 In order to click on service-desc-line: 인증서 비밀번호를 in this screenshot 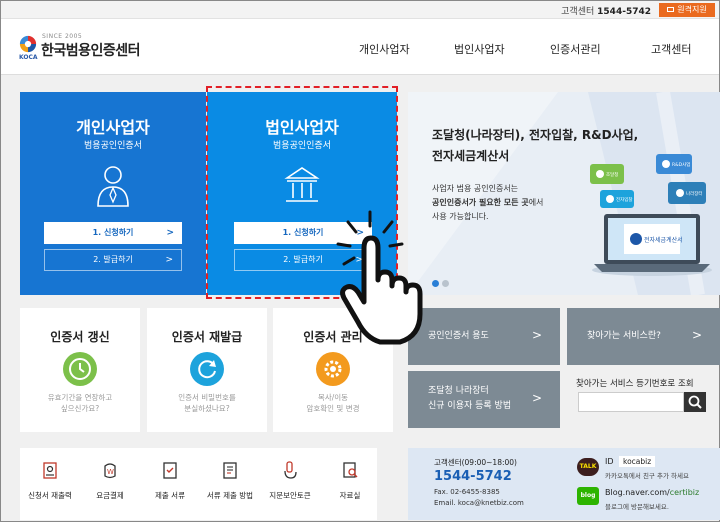, I will do `click(207, 397)`.